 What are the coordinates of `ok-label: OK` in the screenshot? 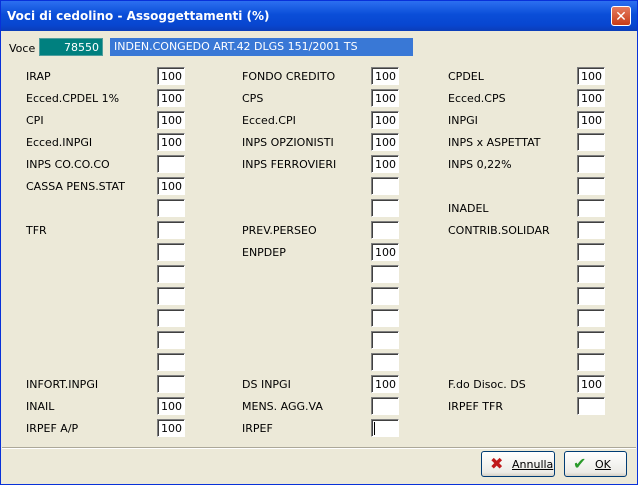 It's located at (603, 464).